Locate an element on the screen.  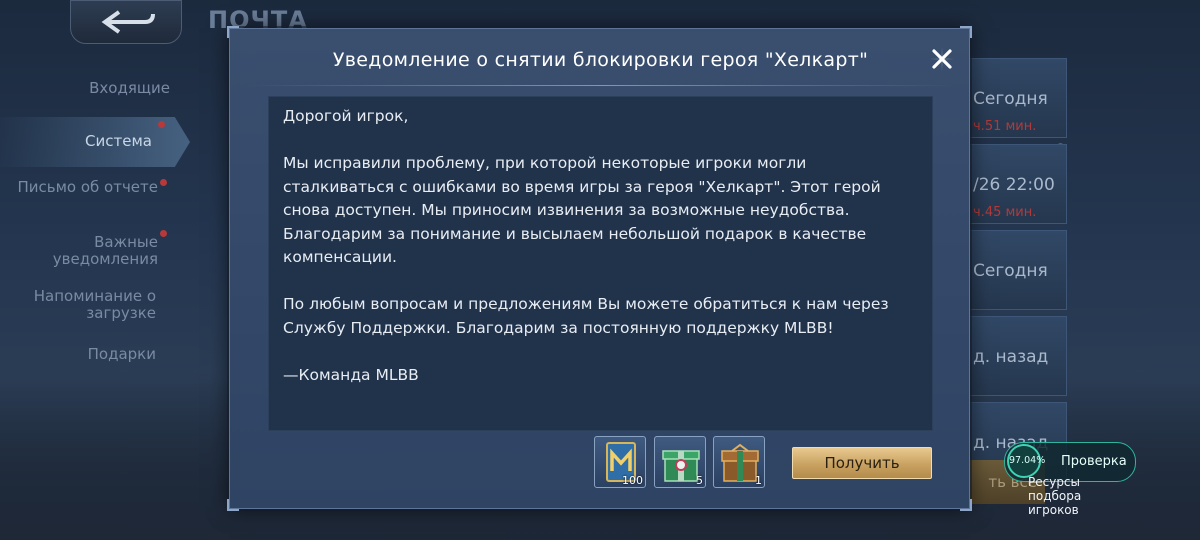
back-button is located at coordinates (126, 22).